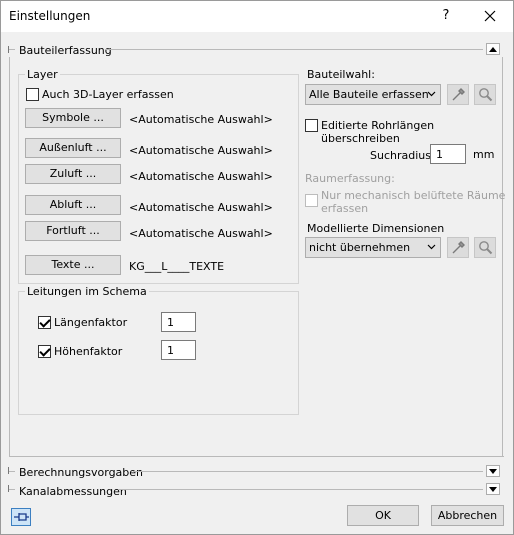  Describe the element at coordinates (257, 16) in the screenshot. I see `title-bar: Einstellungen ?` at that location.